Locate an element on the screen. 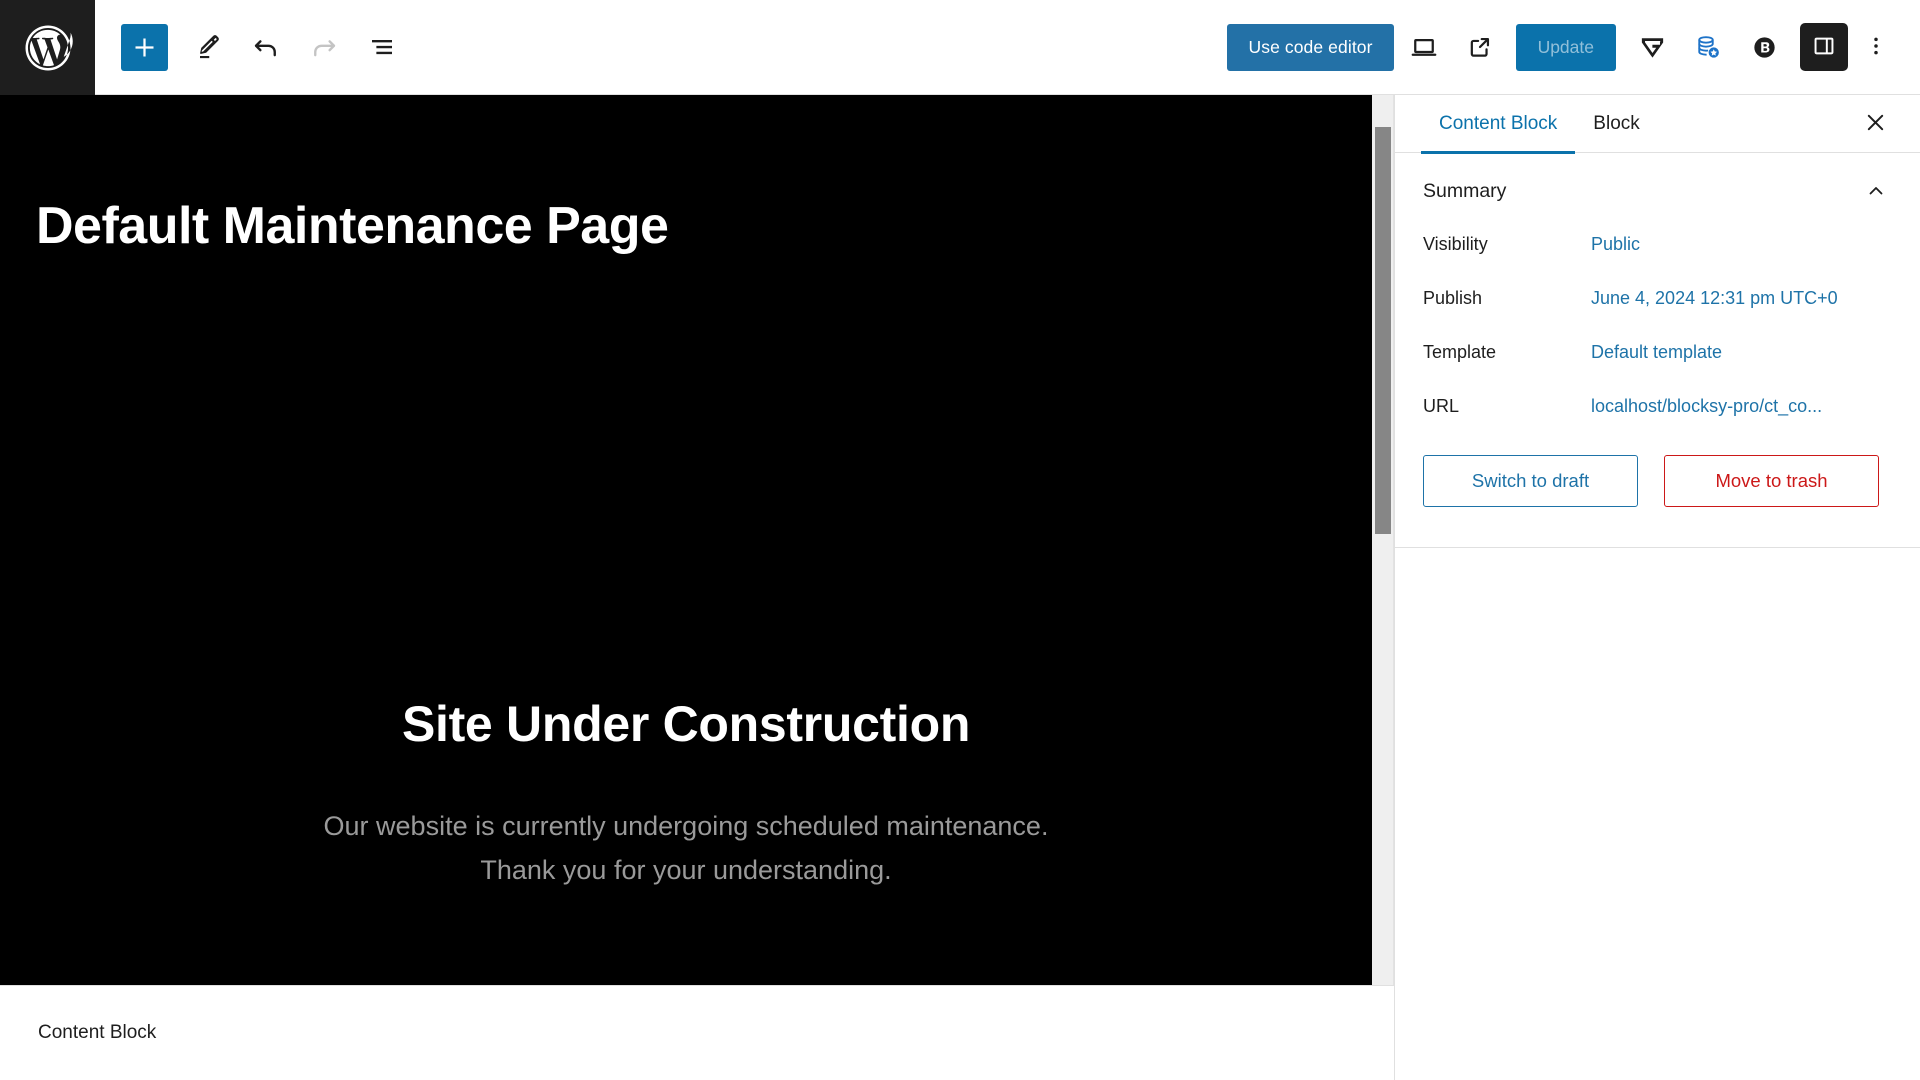 The width and height of the screenshot is (1920, 1080). tools-edit-button is located at coordinates (208, 47).